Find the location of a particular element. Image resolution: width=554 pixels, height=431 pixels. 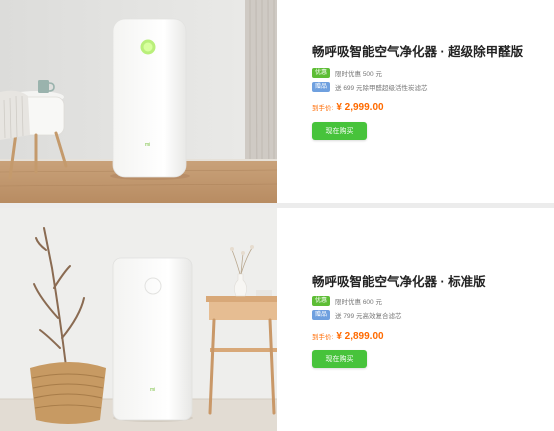

price-row: 到手价: ¥ 2,899.00 is located at coordinates (348, 336).